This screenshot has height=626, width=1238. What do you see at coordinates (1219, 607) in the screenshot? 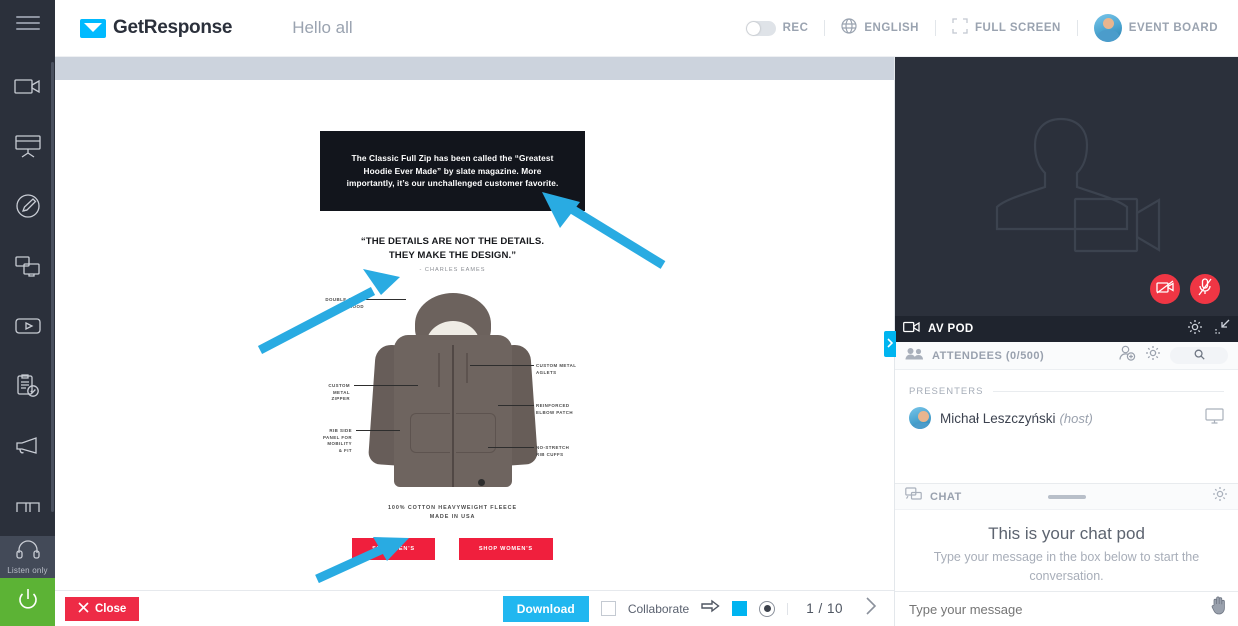
I see `hand-cursor-icon` at bounding box center [1219, 607].